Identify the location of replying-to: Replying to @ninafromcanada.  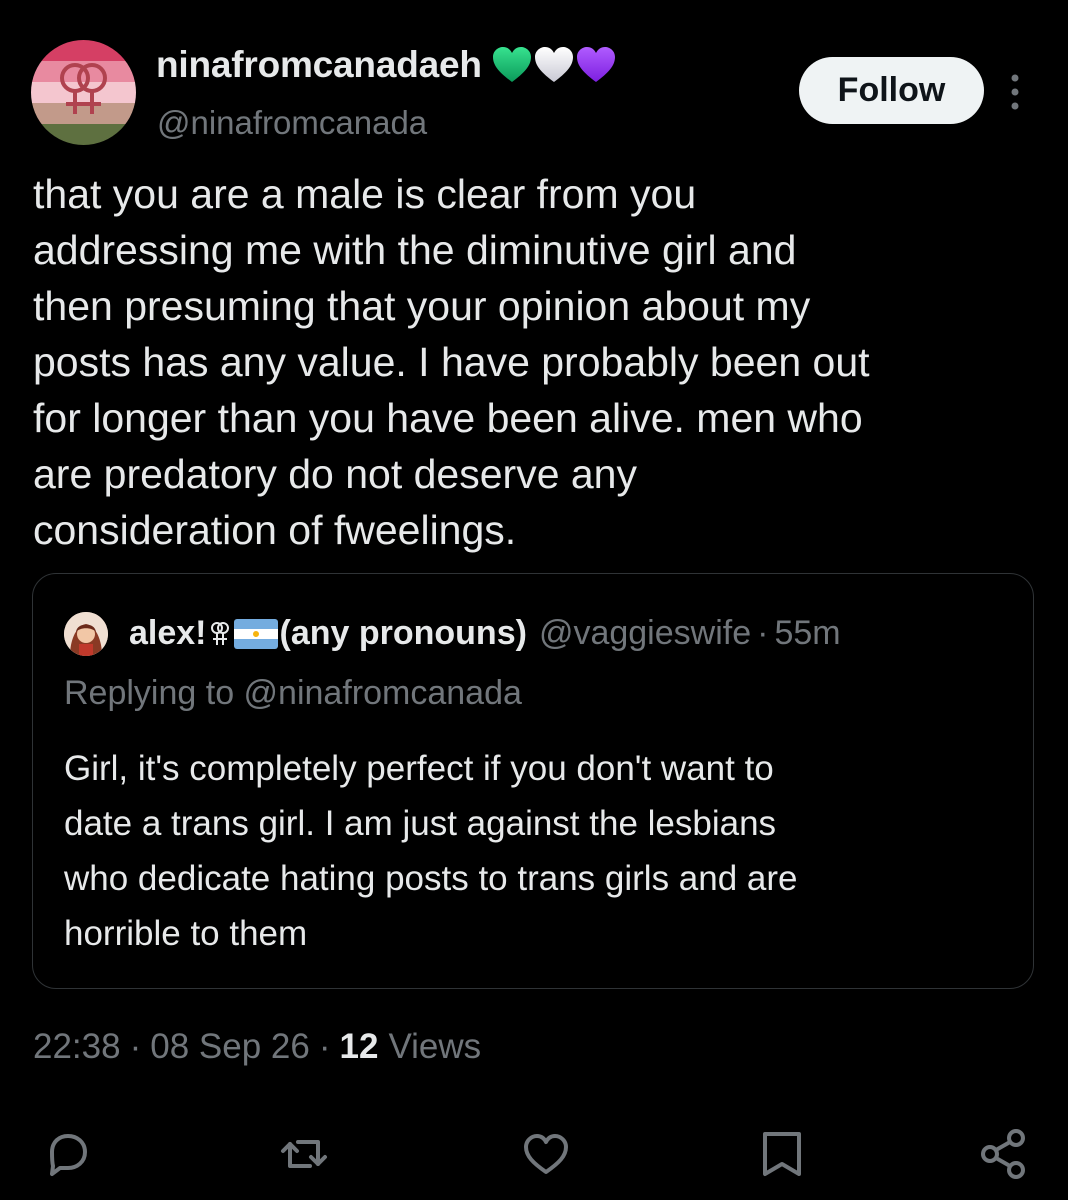
(293, 693).